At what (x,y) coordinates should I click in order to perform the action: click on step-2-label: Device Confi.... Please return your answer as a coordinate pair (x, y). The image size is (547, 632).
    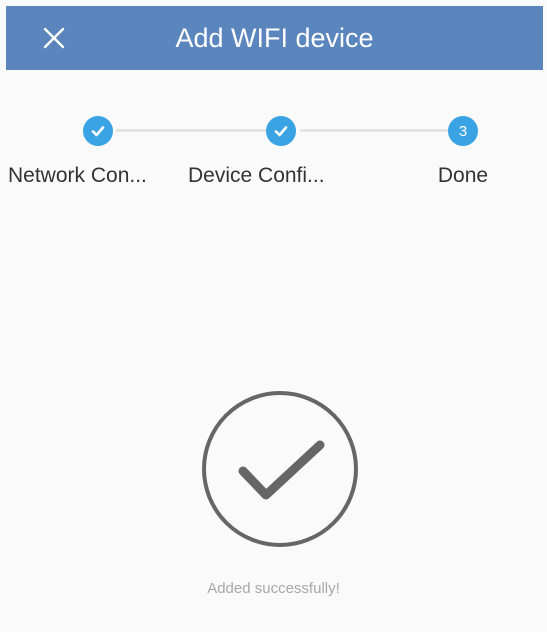
    Looking at the image, I should click on (256, 175).